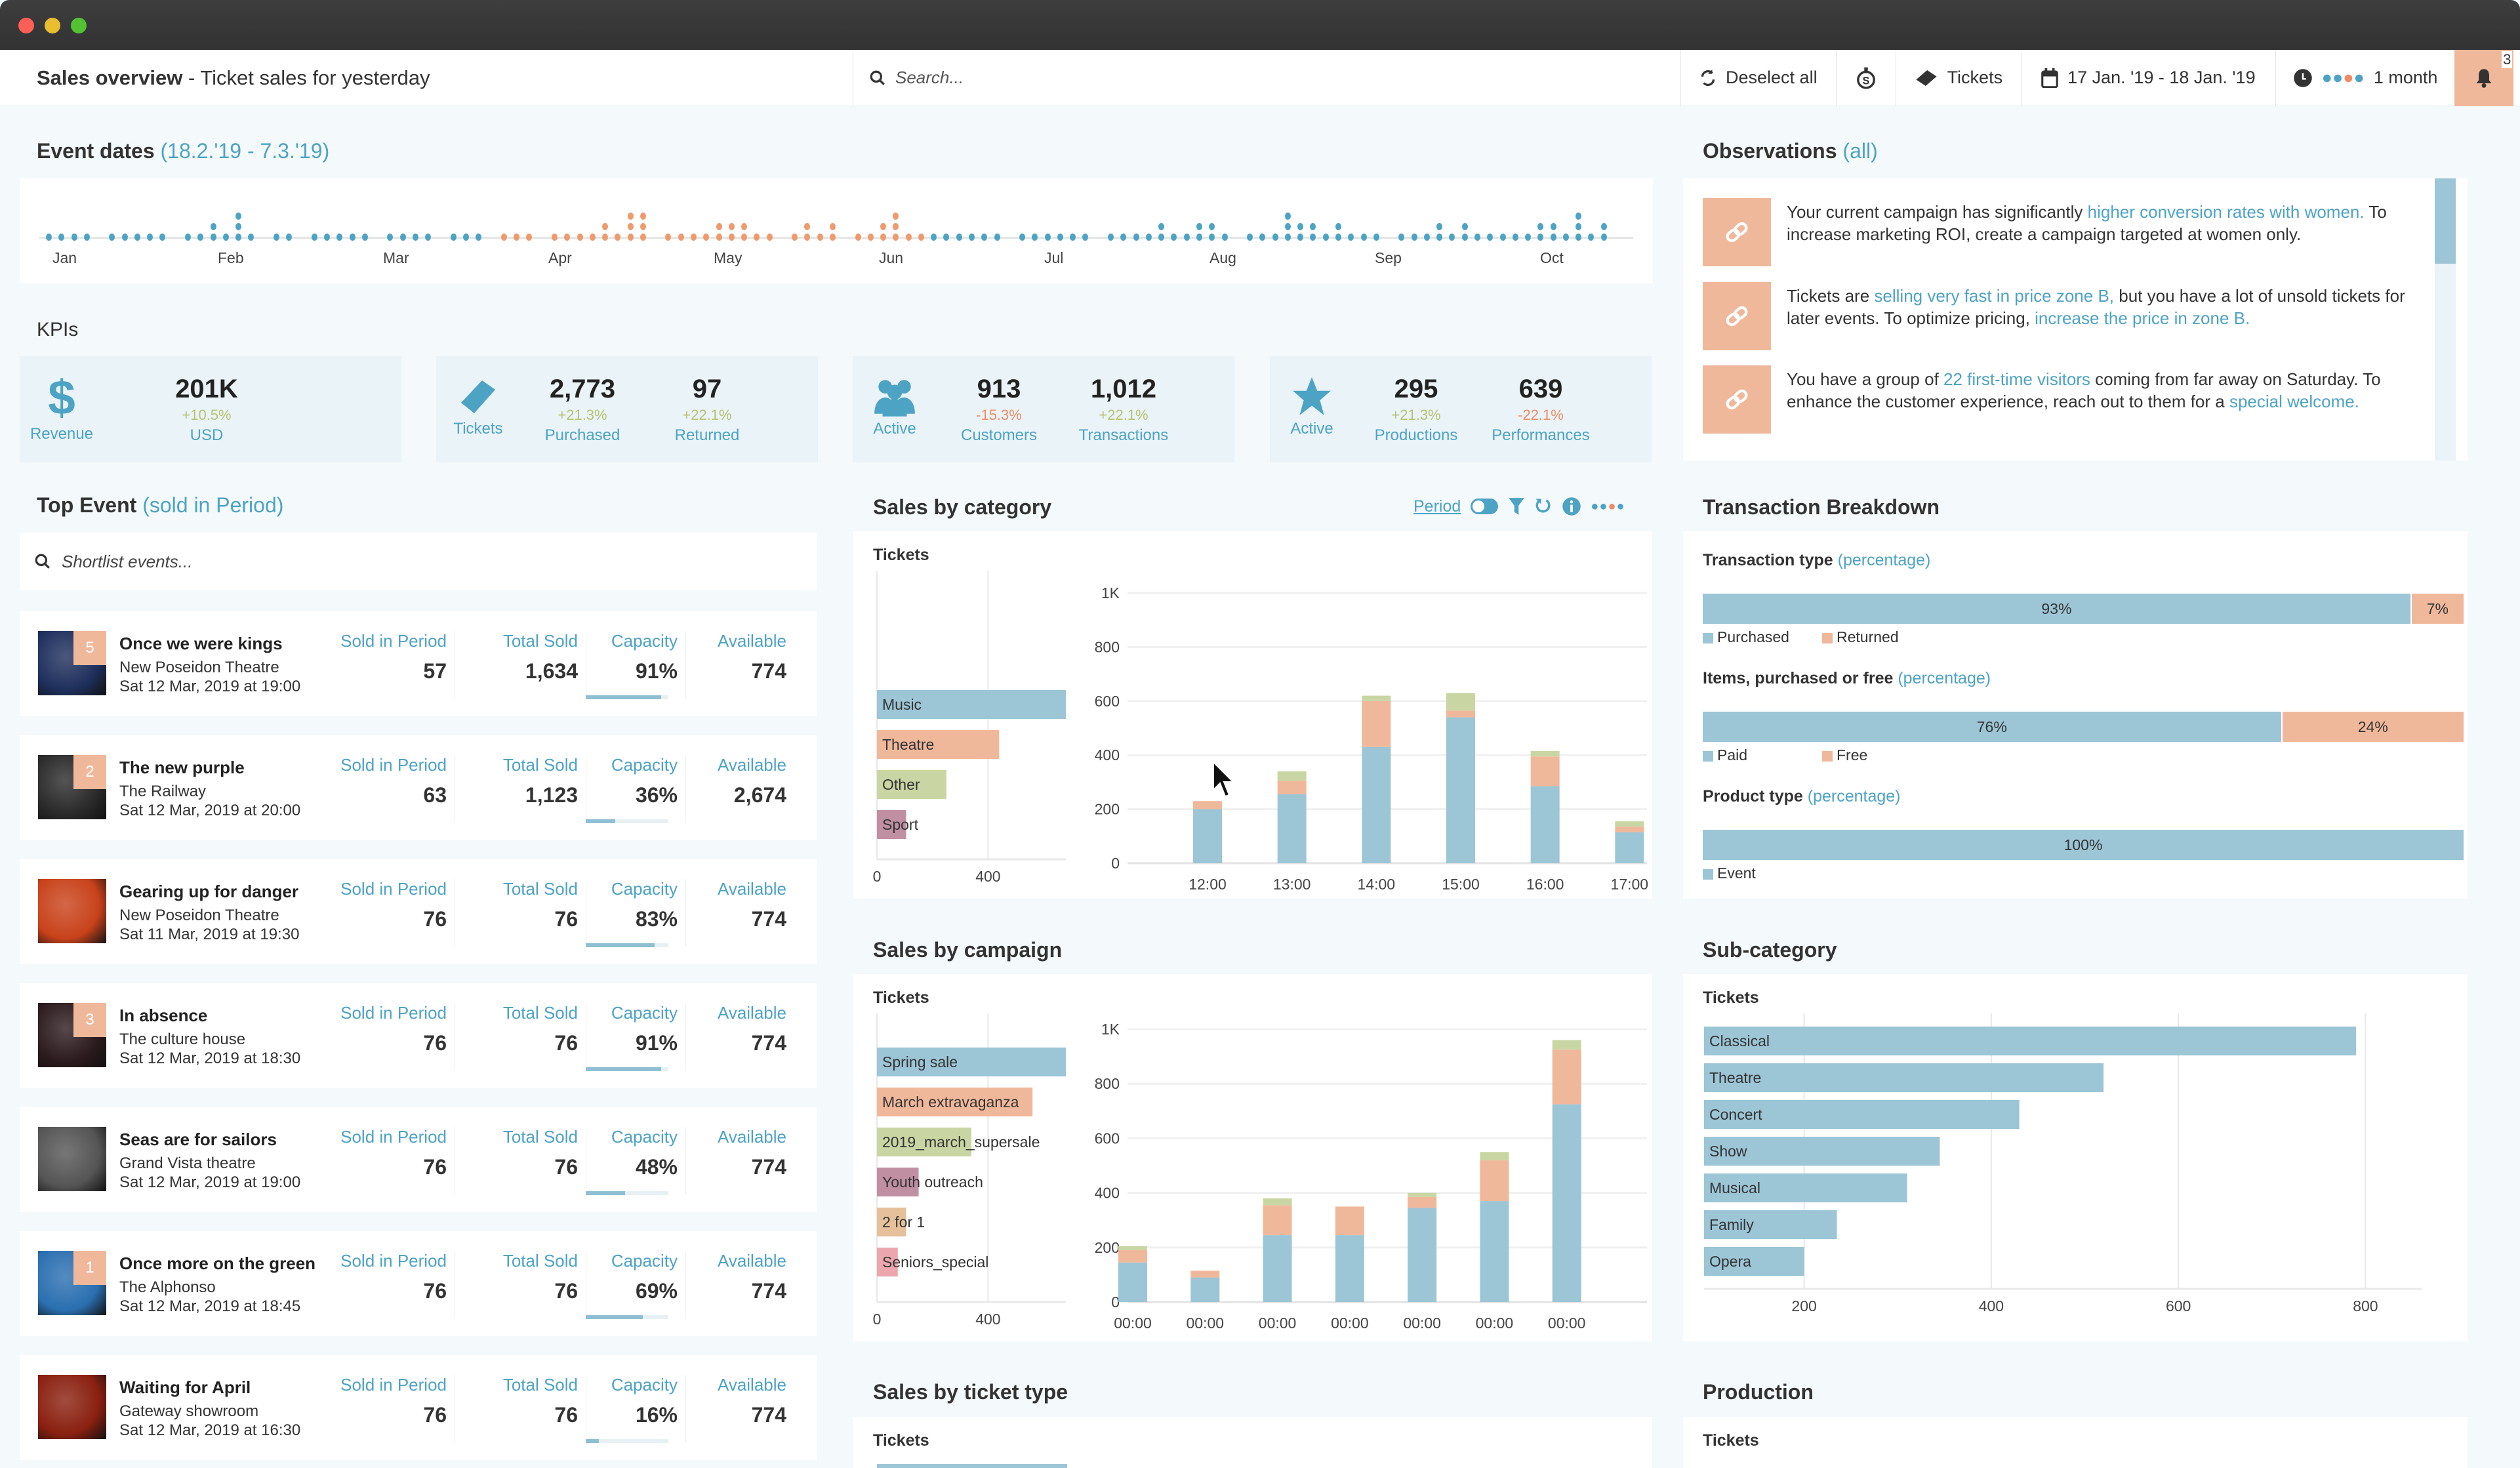  I want to click on event-name: Seas are for sailors, so click(198, 1140).